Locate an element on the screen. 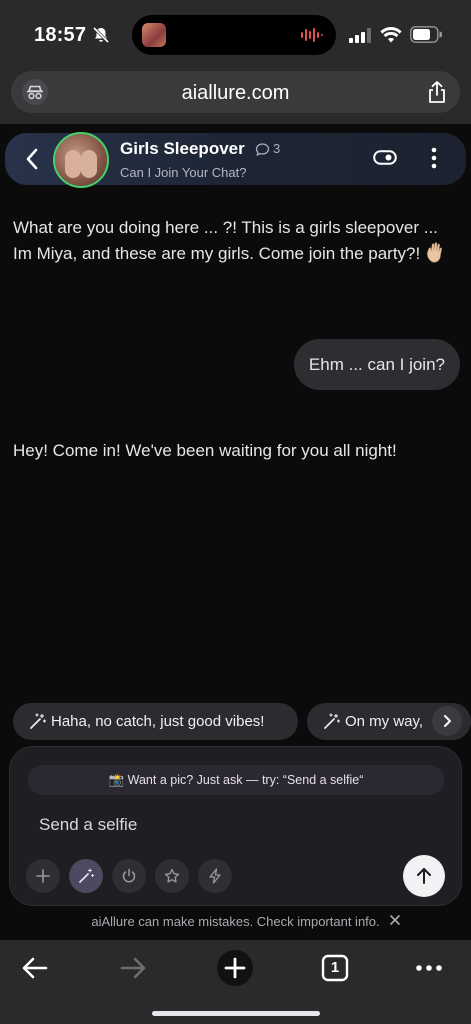  suggestion-label: On my way, is located at coordinates (384, 721).